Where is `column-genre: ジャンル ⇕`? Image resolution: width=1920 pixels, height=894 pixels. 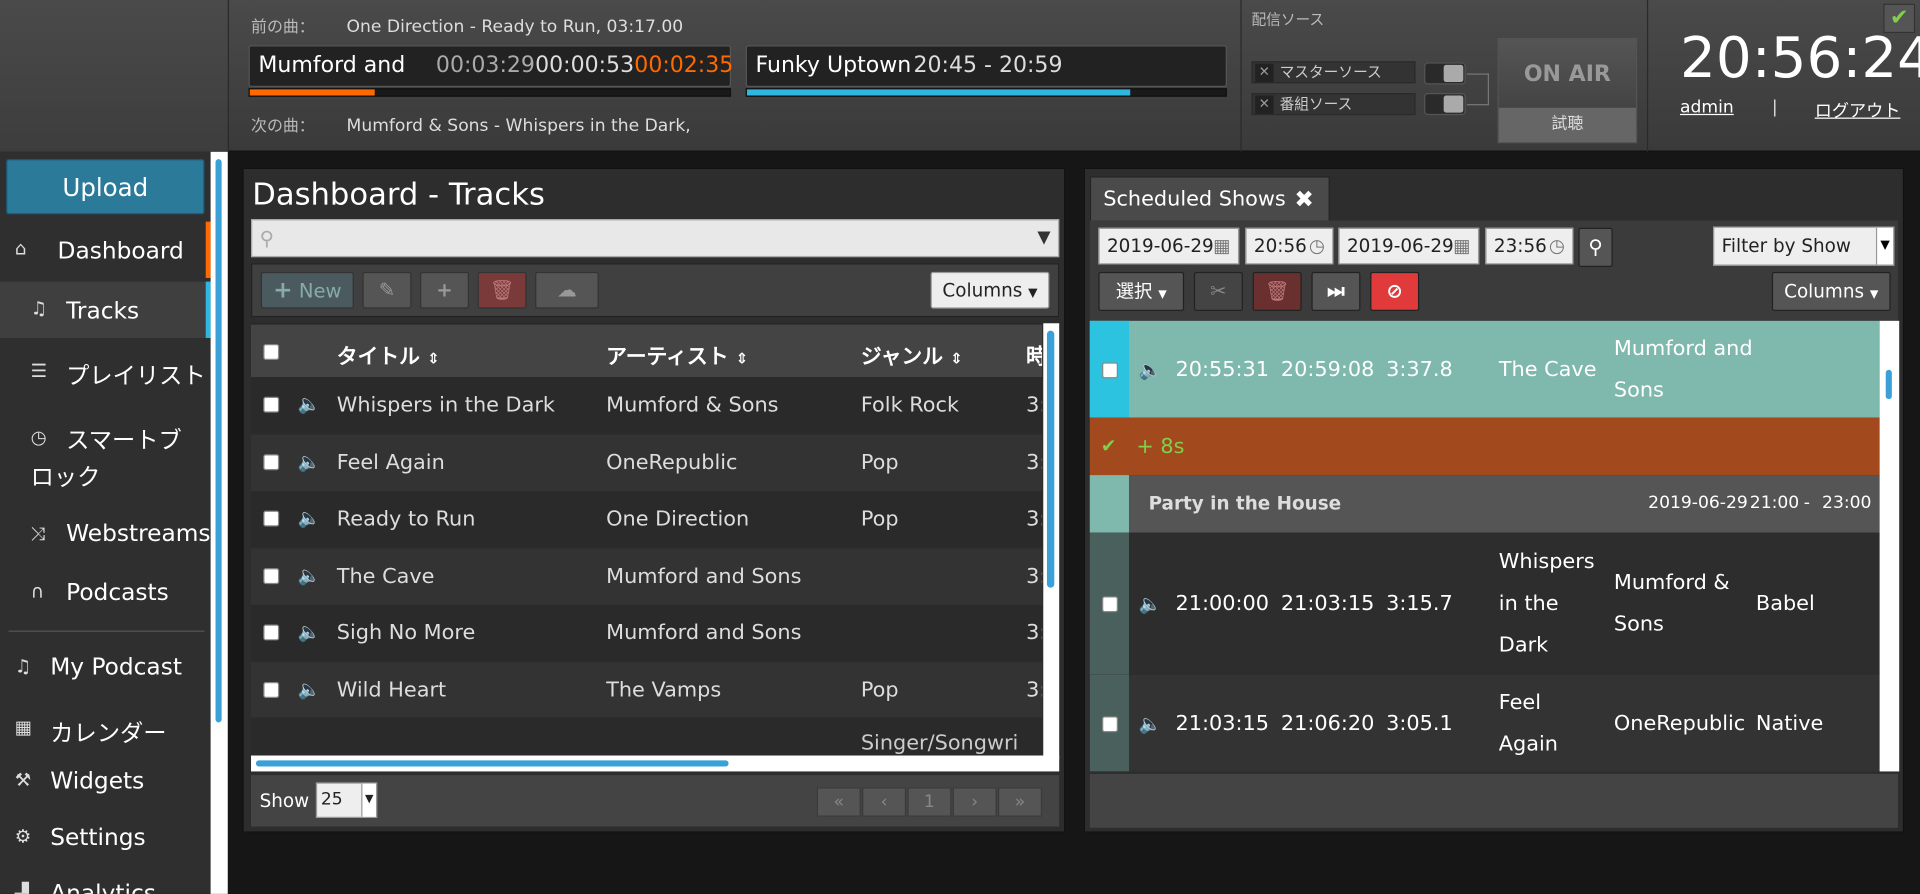
column-genre: ジャンル ⇕ is located at coordinates (912, 354).